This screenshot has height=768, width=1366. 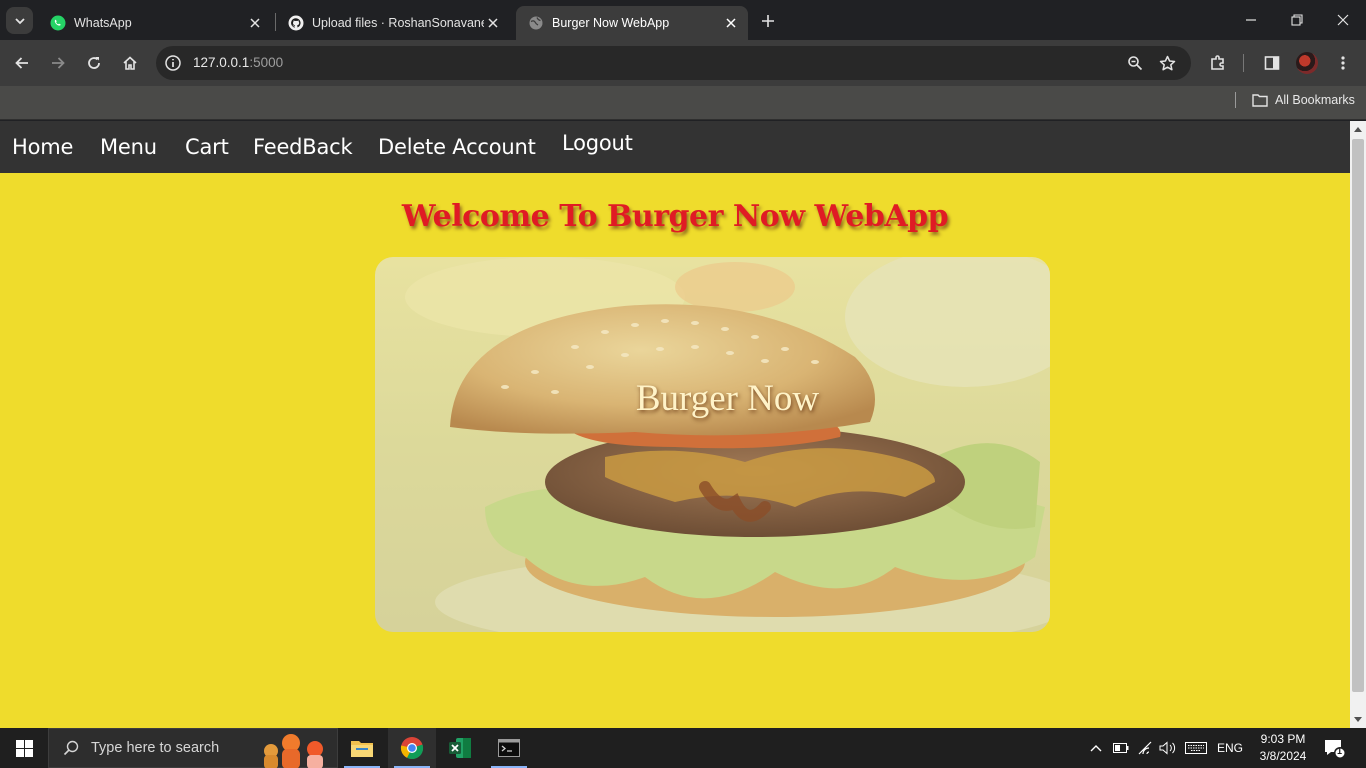 I want to click on bookmarks-bar: All Bookmarks, so click(x=683, y=103).